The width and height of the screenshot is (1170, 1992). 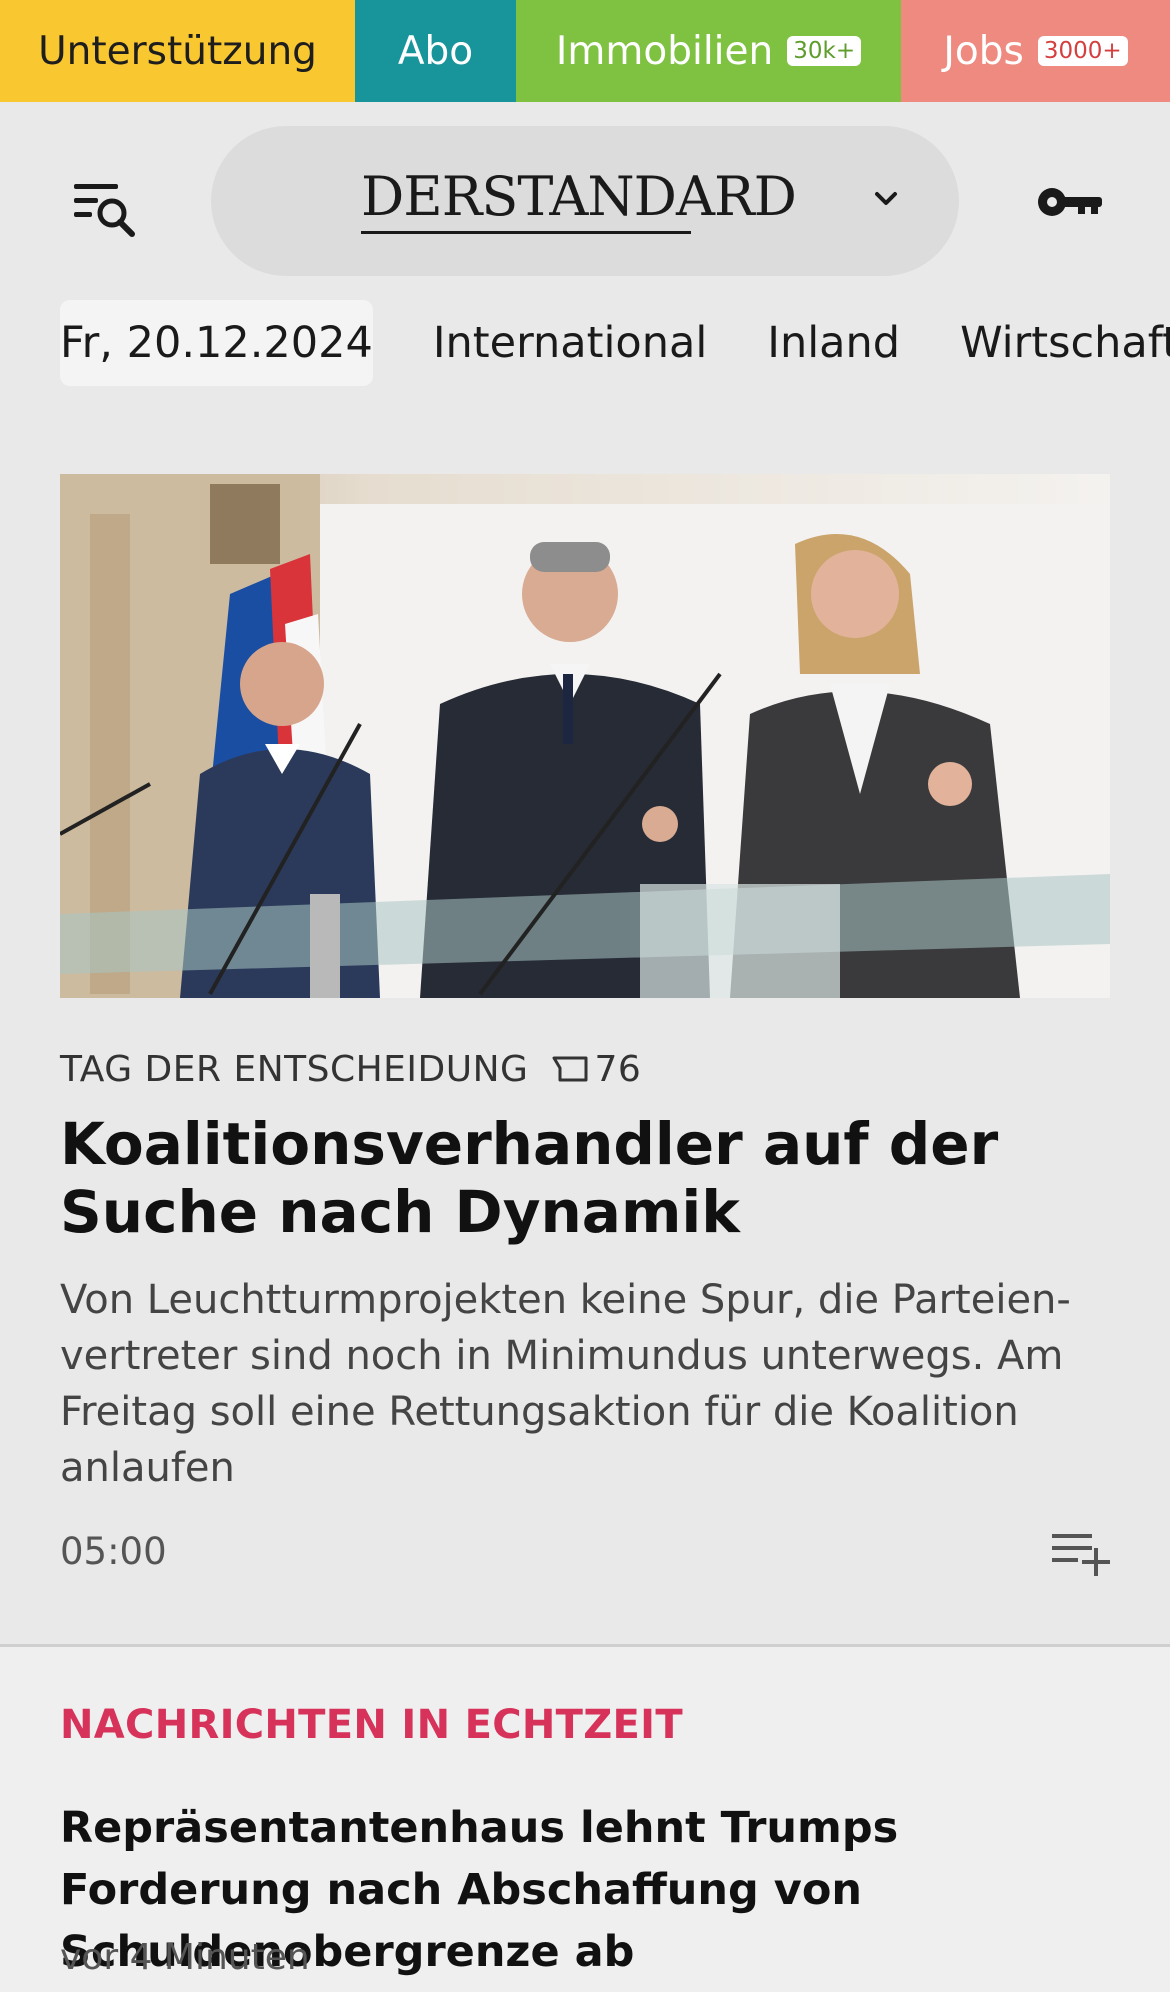 I want to click on article-kicker-row: TAG DER ENTSCHEIDUNG 76, so click(x=350, y=1069).